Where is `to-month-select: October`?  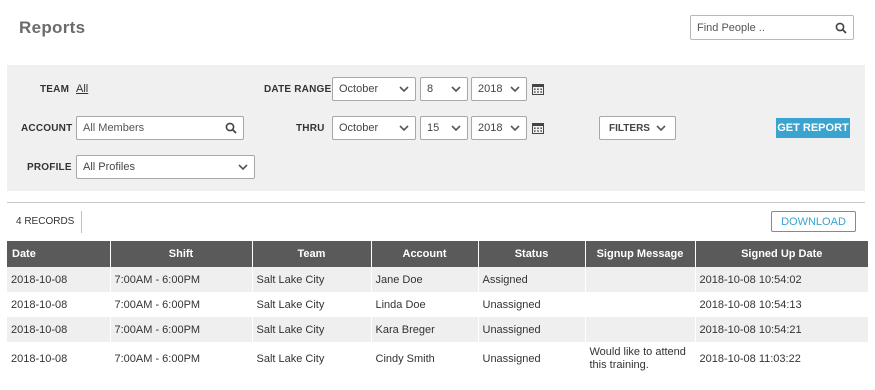 to-month-select: October is located at coordinates (374, 128).